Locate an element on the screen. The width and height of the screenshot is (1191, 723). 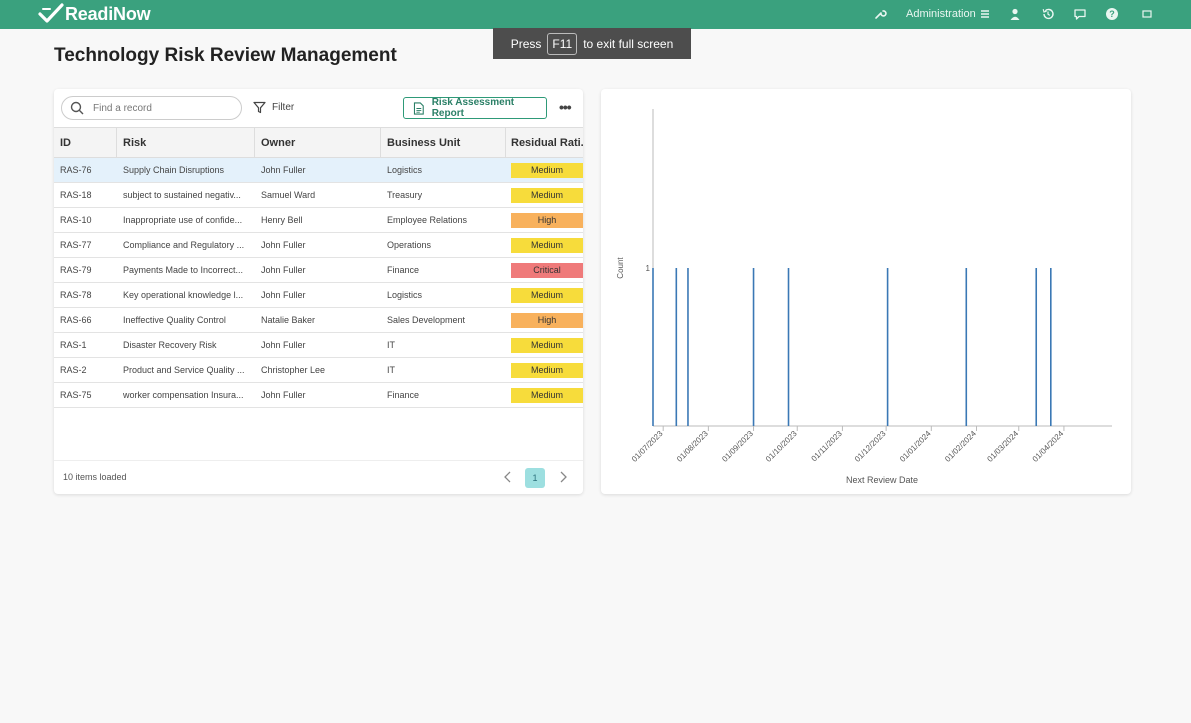
cell-id: RAS-75 is located at coordinates (76, 395).